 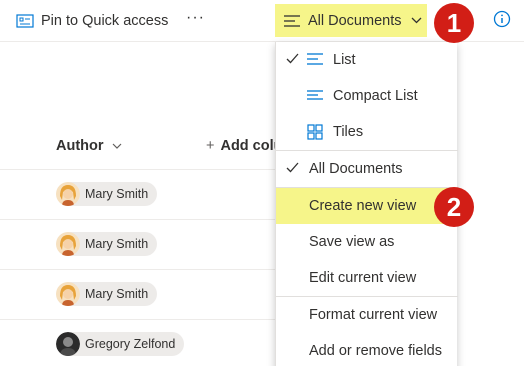 I want to click on author-column-header: Author, so click(x=89, y=146).